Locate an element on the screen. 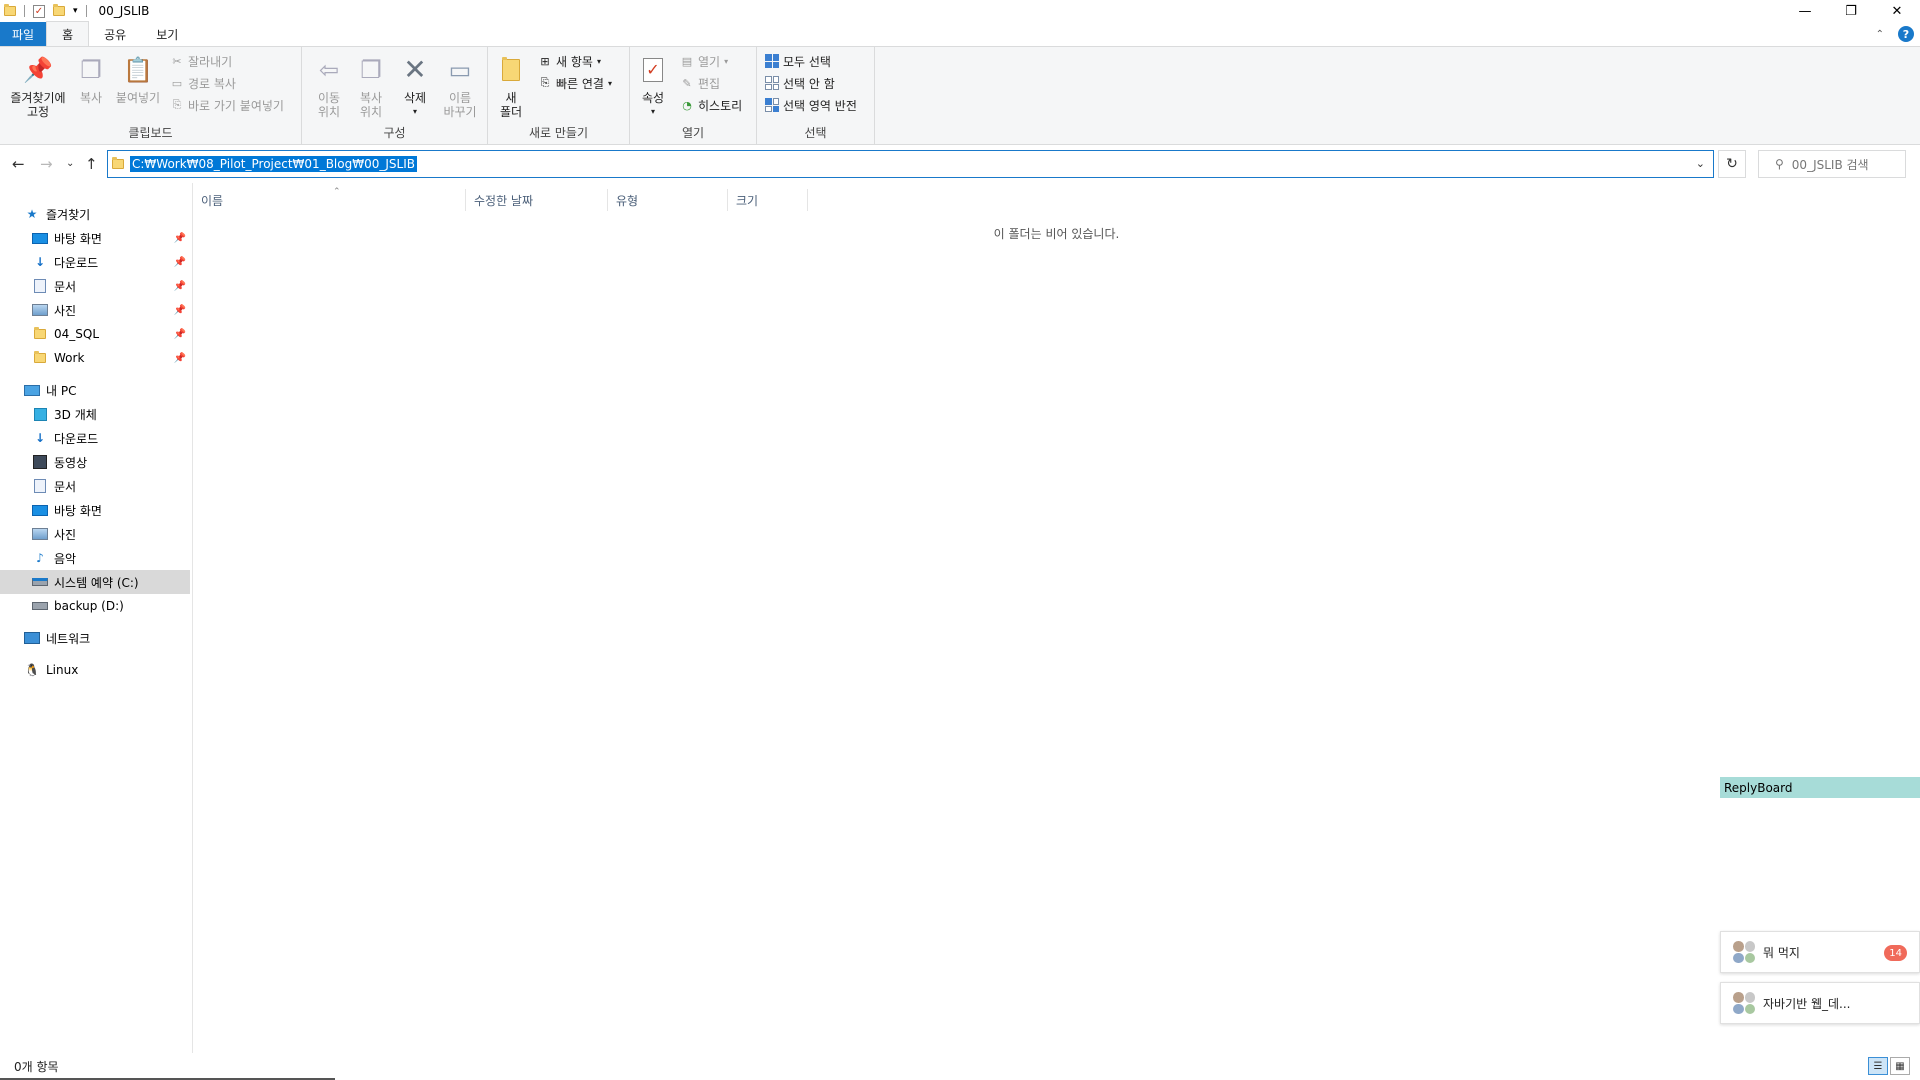 The image size is (1920, 1080). paste-shortcut-label: 바로 가기 붙여넣기 is located at coordinates (236, 105).